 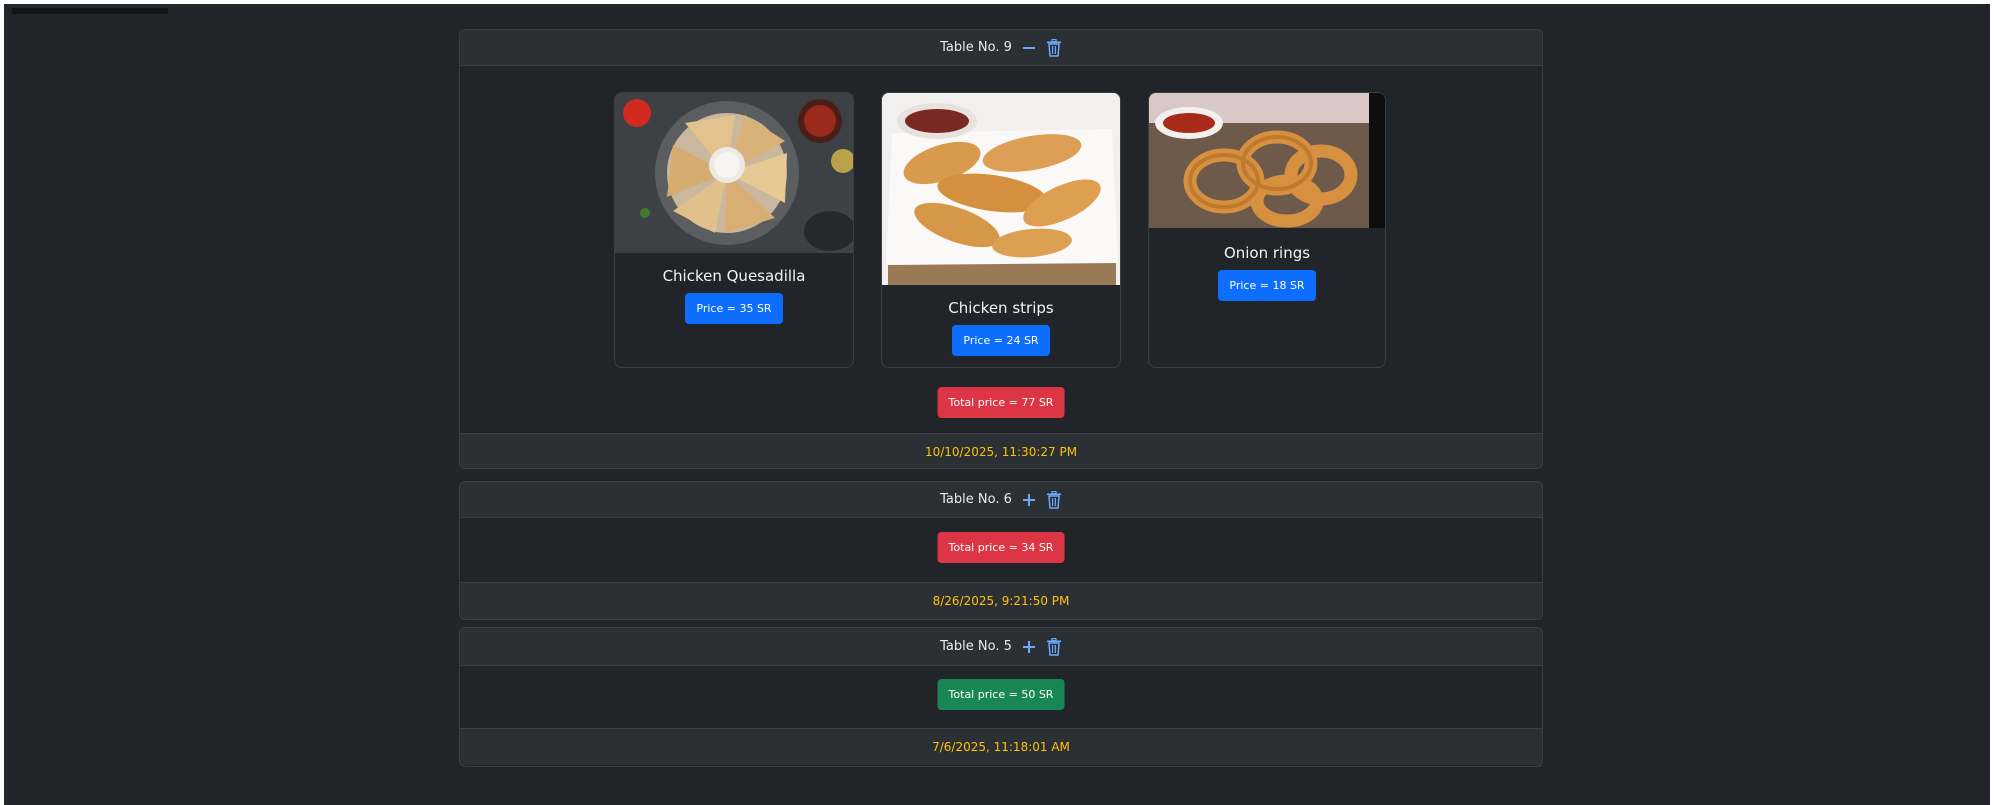 I want to click on order-header: Table No. 6, so click(x=1001, y=500).